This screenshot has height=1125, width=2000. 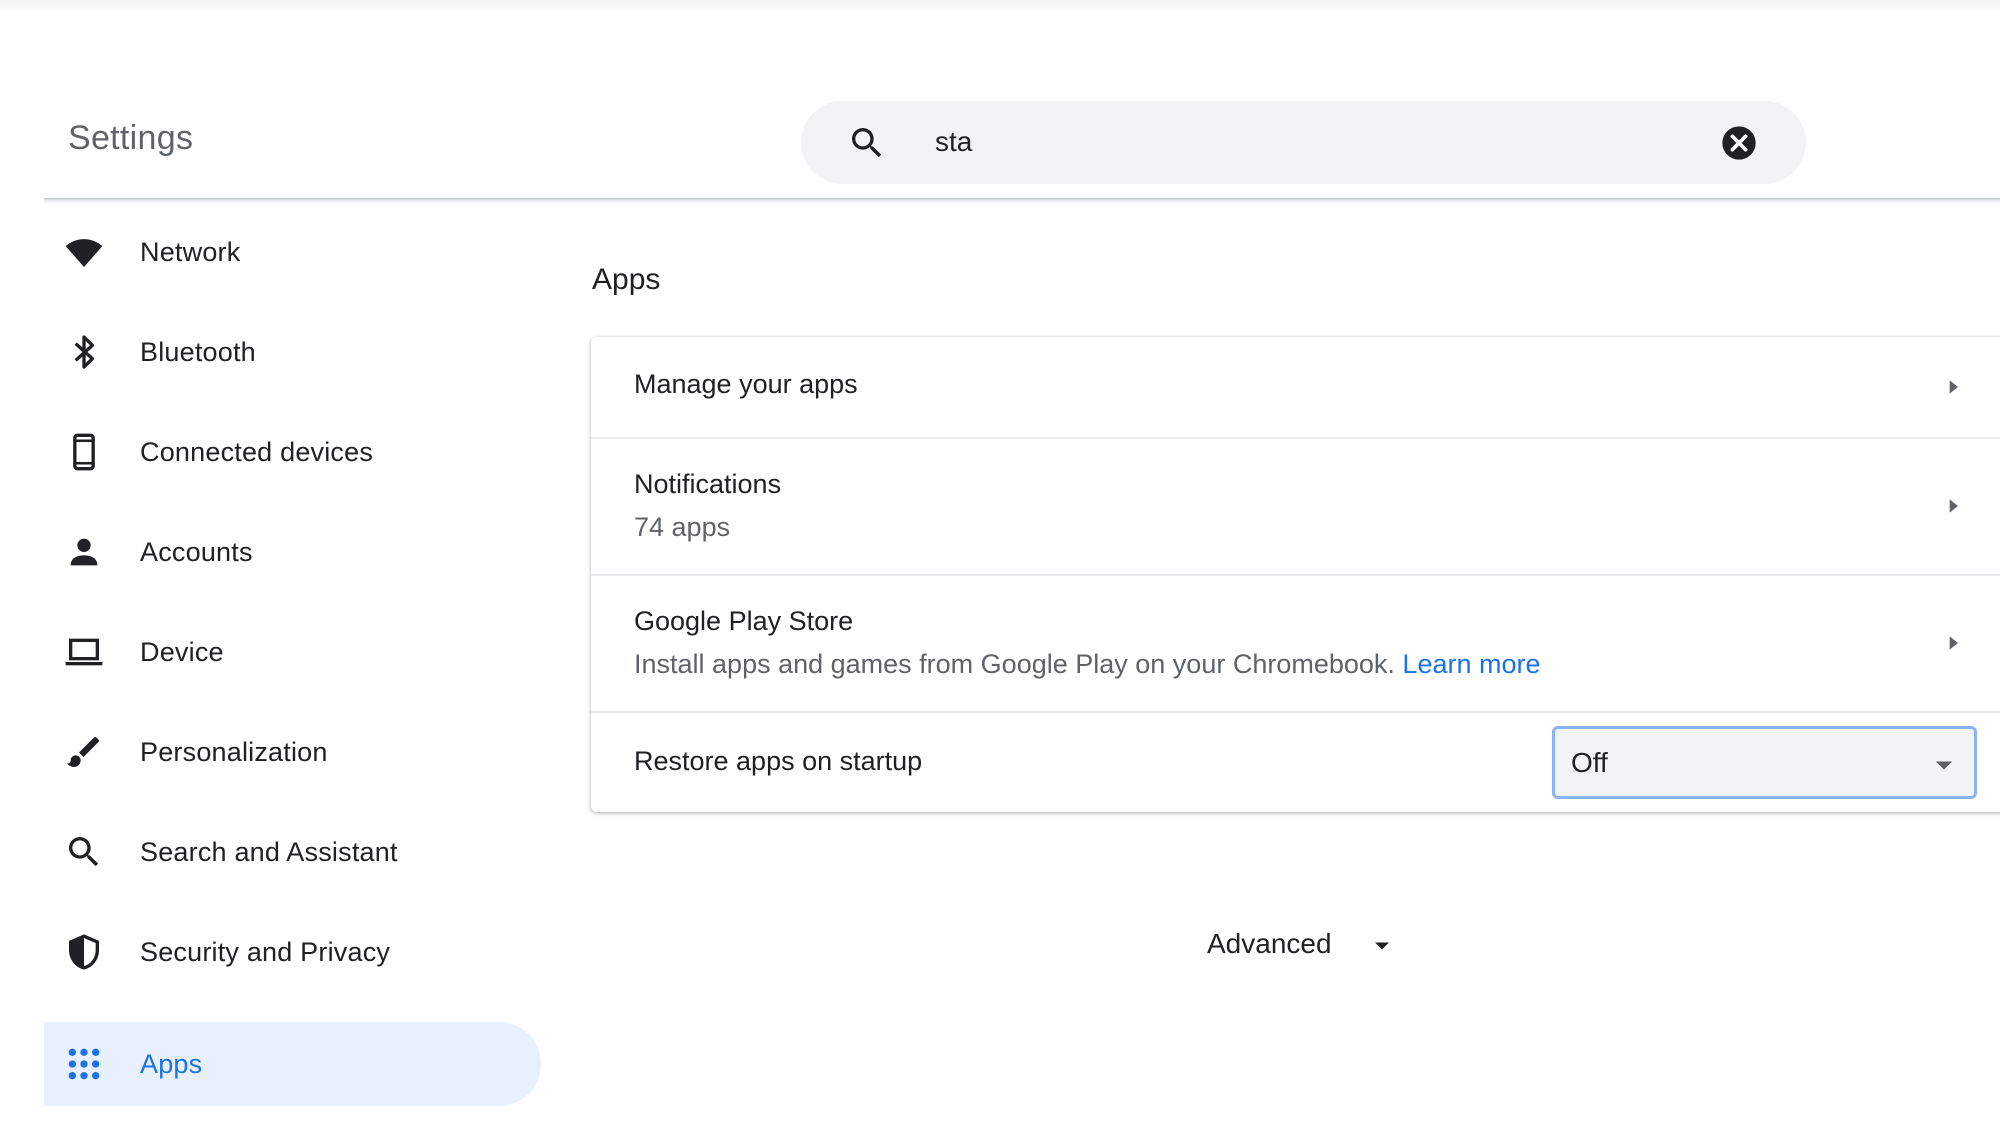 What do you see at coordinates (1589, 762) in the screenshot?
I see `select-value: Off` at bounding box center [1589, 762].